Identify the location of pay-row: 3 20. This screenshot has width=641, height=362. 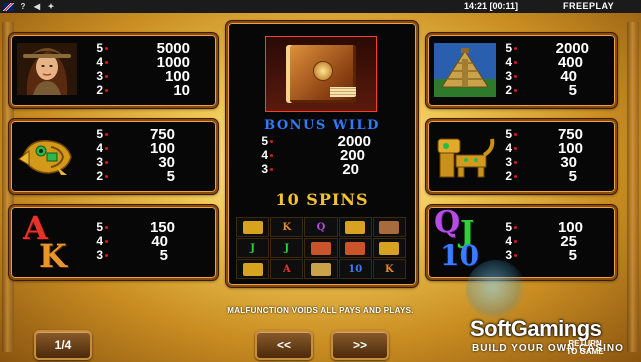
(318, 169).